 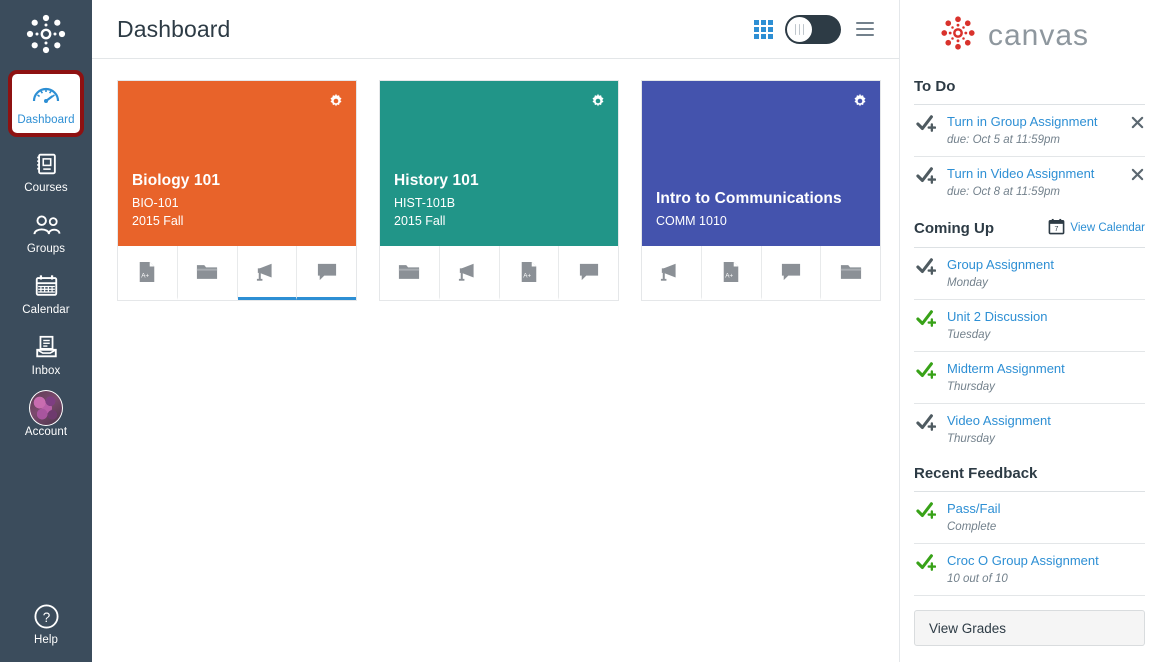 What do you see at coordinates (176, 180) in the screenshot?
I see `course-card-title: Biology 101` at bounding box center [176, 180].